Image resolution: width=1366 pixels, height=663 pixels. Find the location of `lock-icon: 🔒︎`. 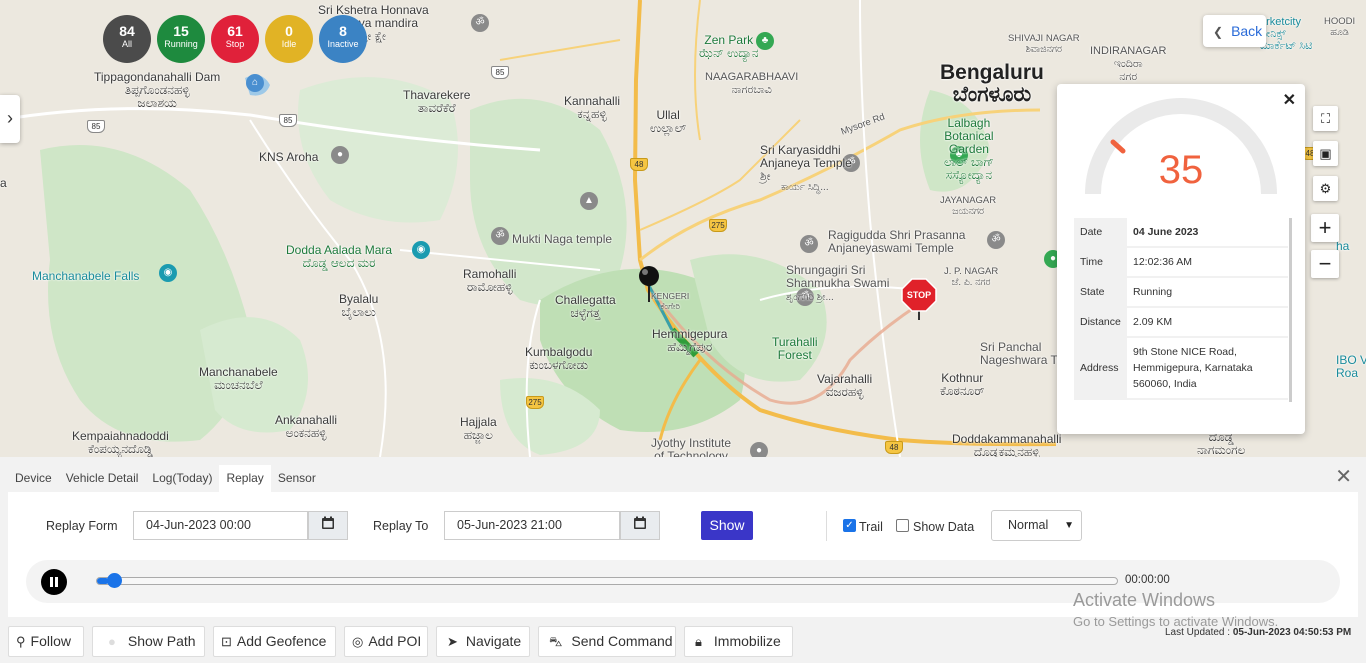

lock-icon: 🔒︎ is located at coordinates (698, 641).